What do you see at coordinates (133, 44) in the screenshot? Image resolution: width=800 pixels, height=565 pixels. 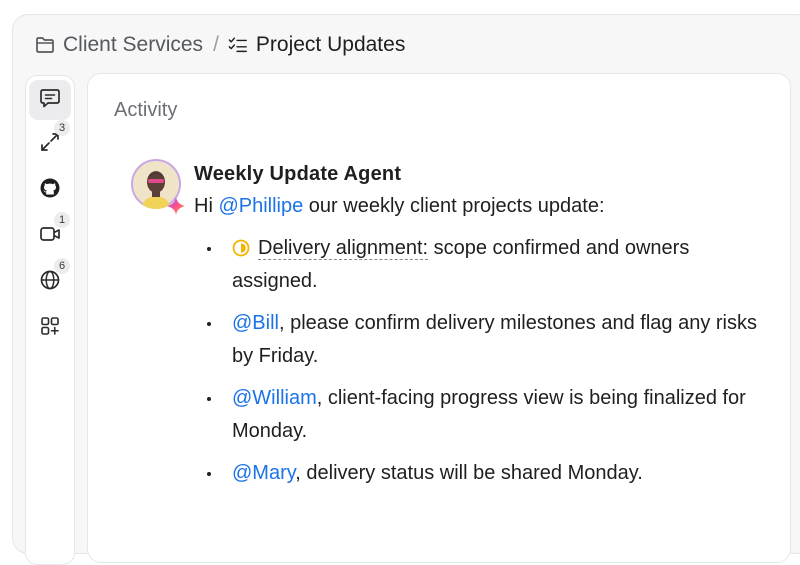 I see `breadcrumb-folder-label: Client Services` at bounding box center [133, 44].